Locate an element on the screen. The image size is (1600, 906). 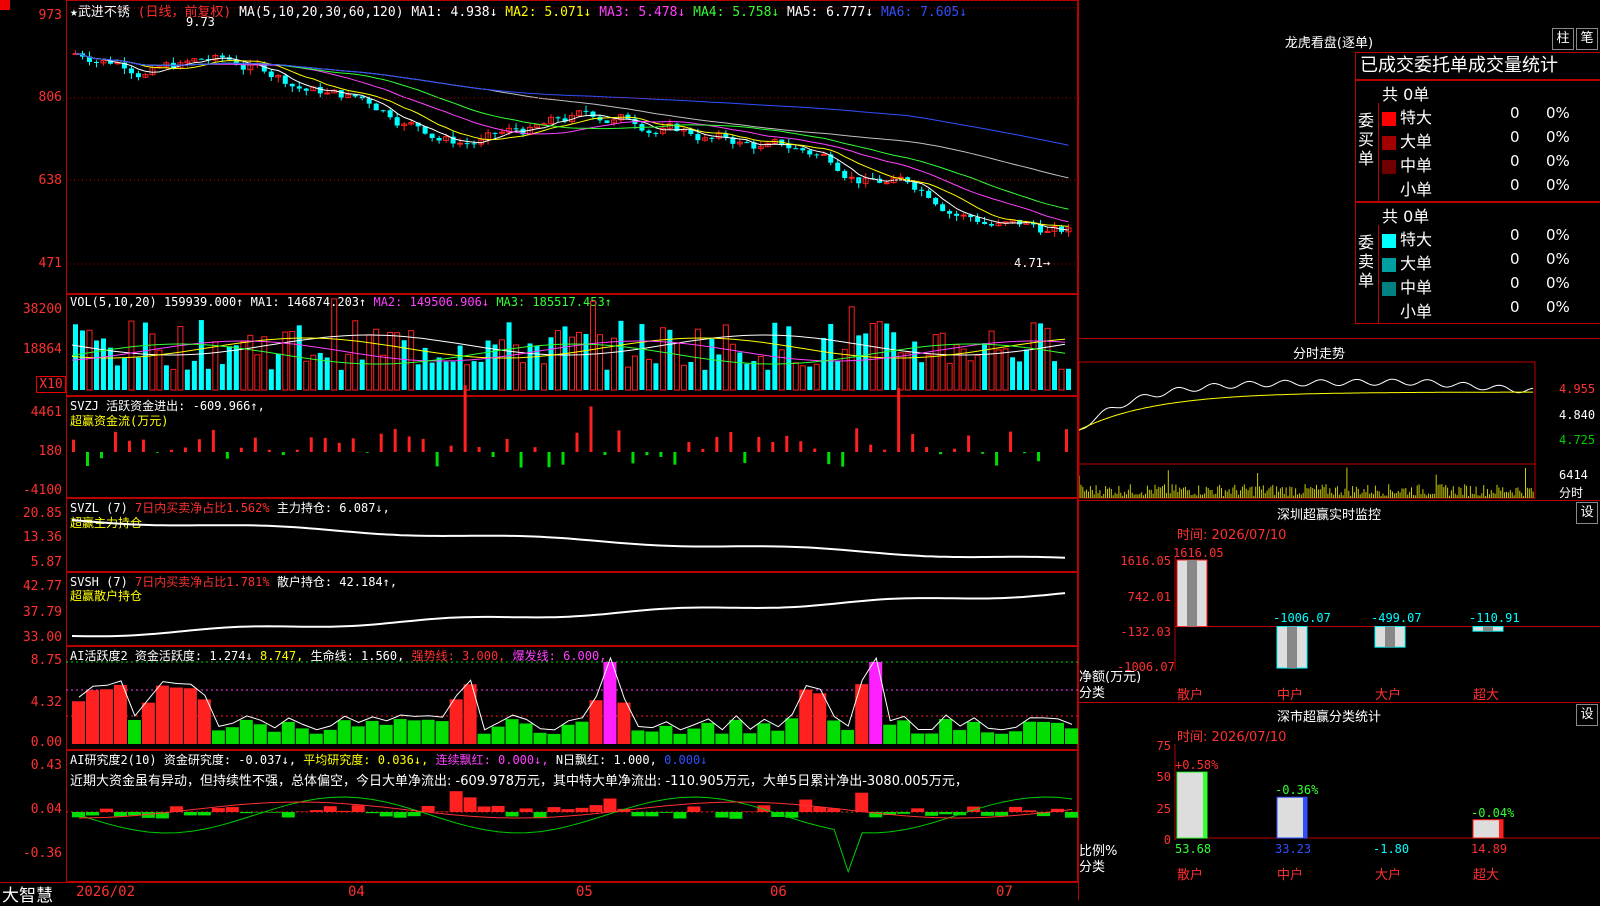
main-position-line is located at coordinates (568, 539).